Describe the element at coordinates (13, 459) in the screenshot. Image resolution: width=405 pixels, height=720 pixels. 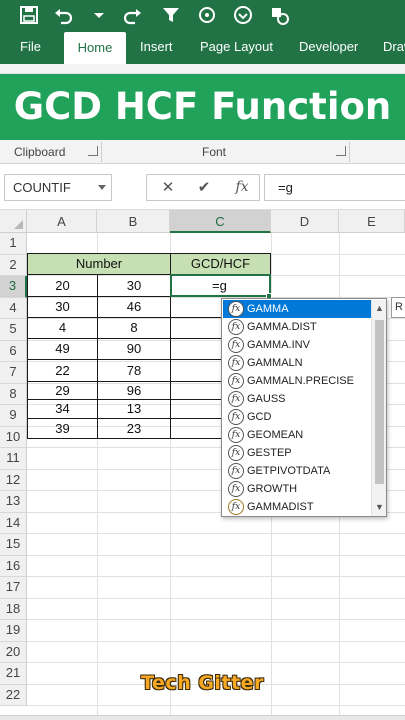
I see `row-header-11: 11` at that location.